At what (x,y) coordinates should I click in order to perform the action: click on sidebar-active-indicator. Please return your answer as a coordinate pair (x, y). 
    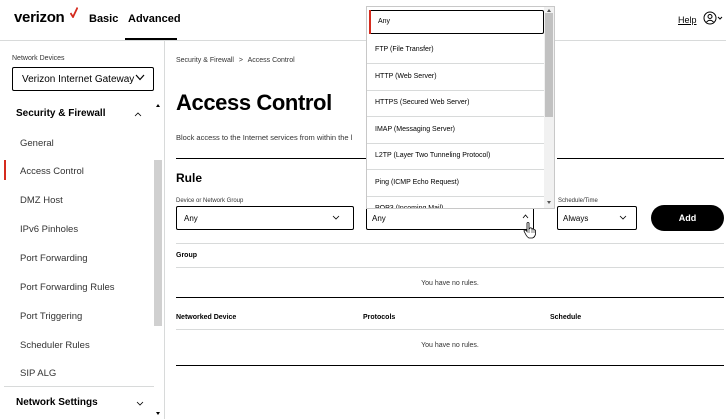
    Looking at the image, I should click on (5, 170).